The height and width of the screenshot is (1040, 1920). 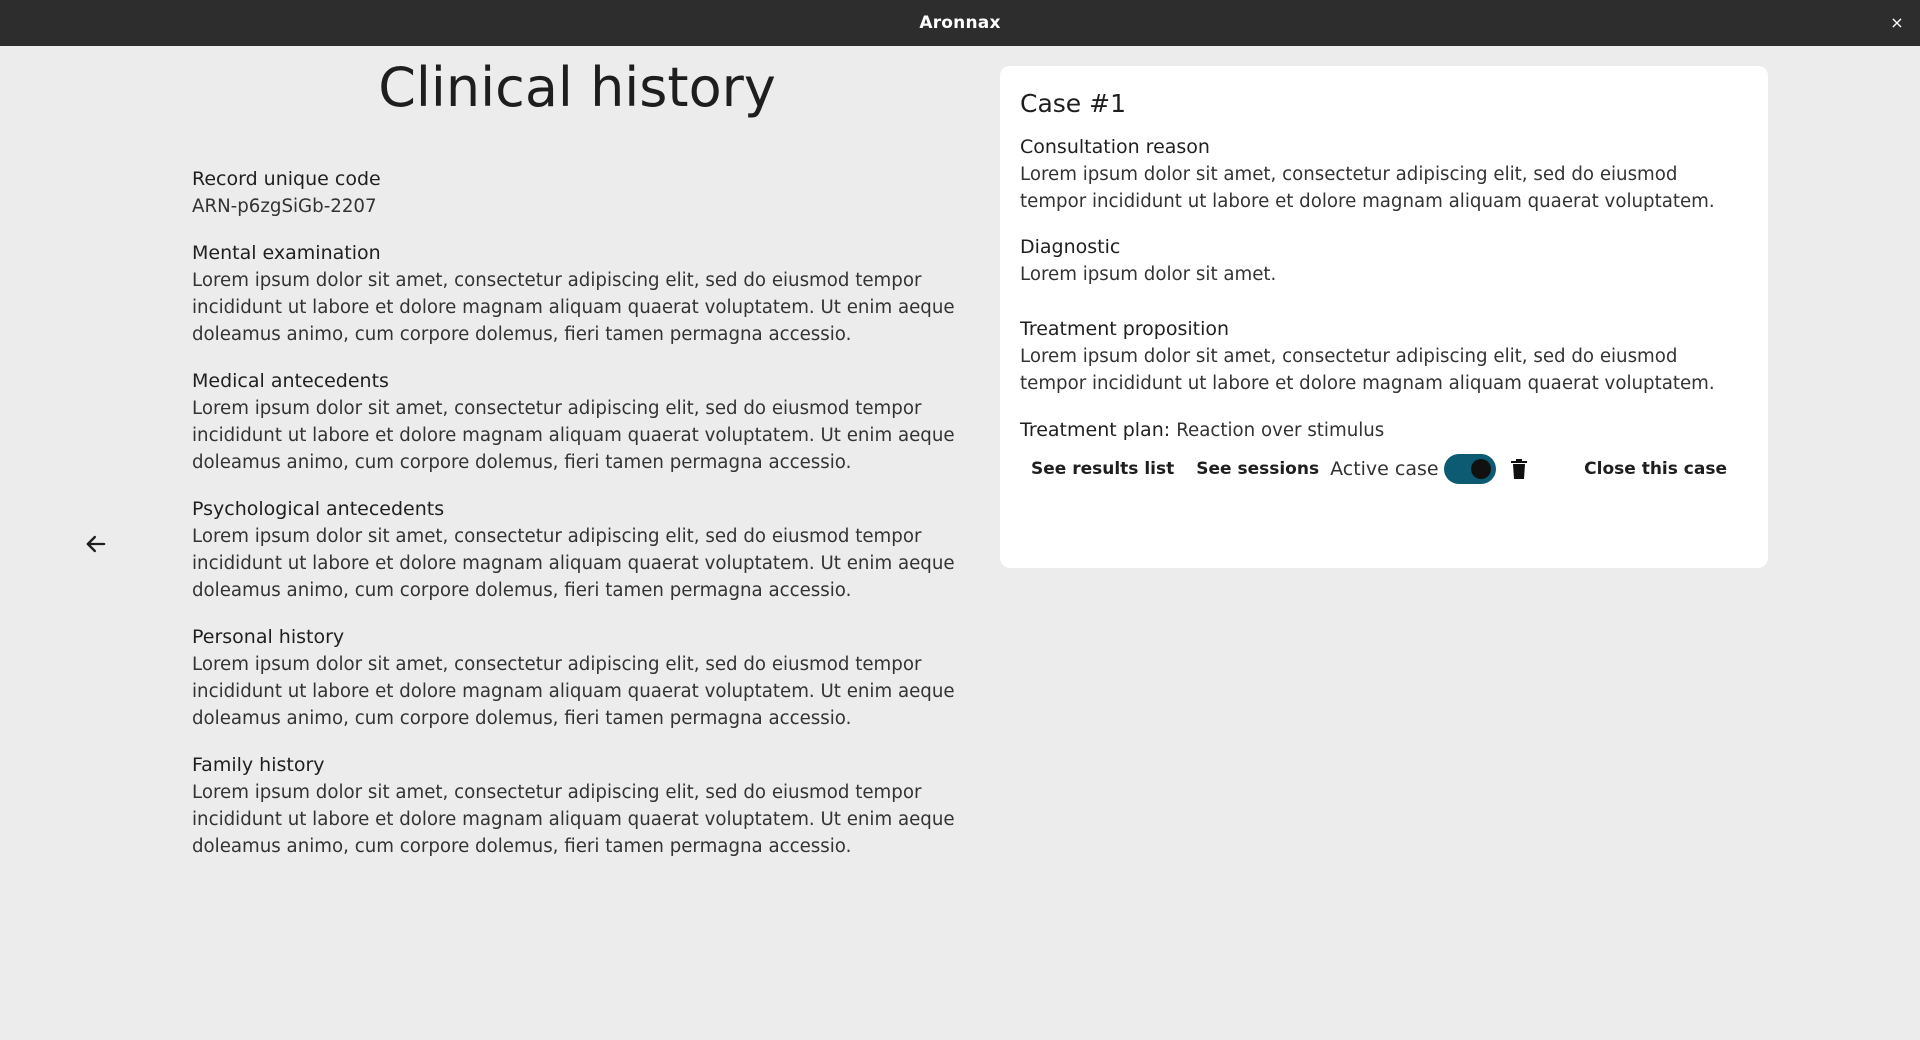 What do you see at coordinates (290, 381) in the screenshot?
I see `section-label: Medical antecedents` at bounding box center [290, 381].